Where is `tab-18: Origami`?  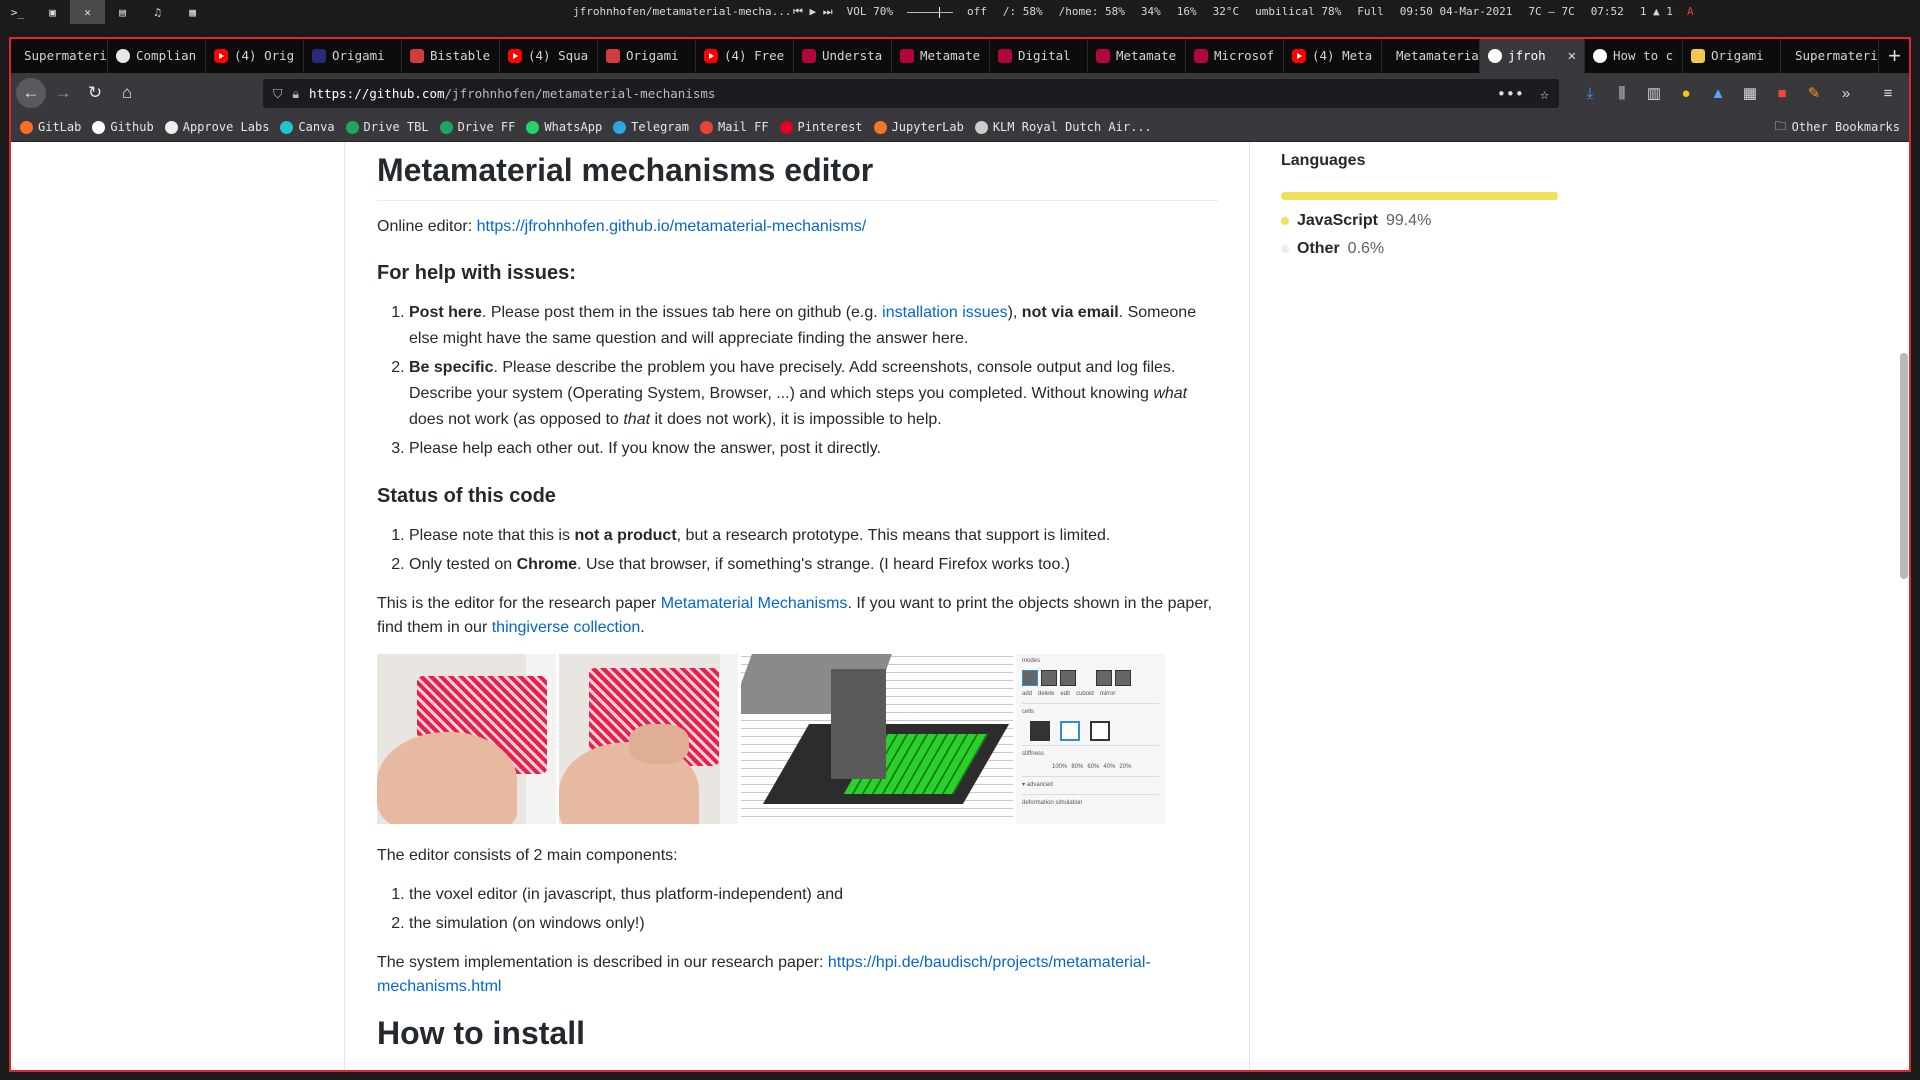
tab-18: Origami is located at coordinates (1732, 55).